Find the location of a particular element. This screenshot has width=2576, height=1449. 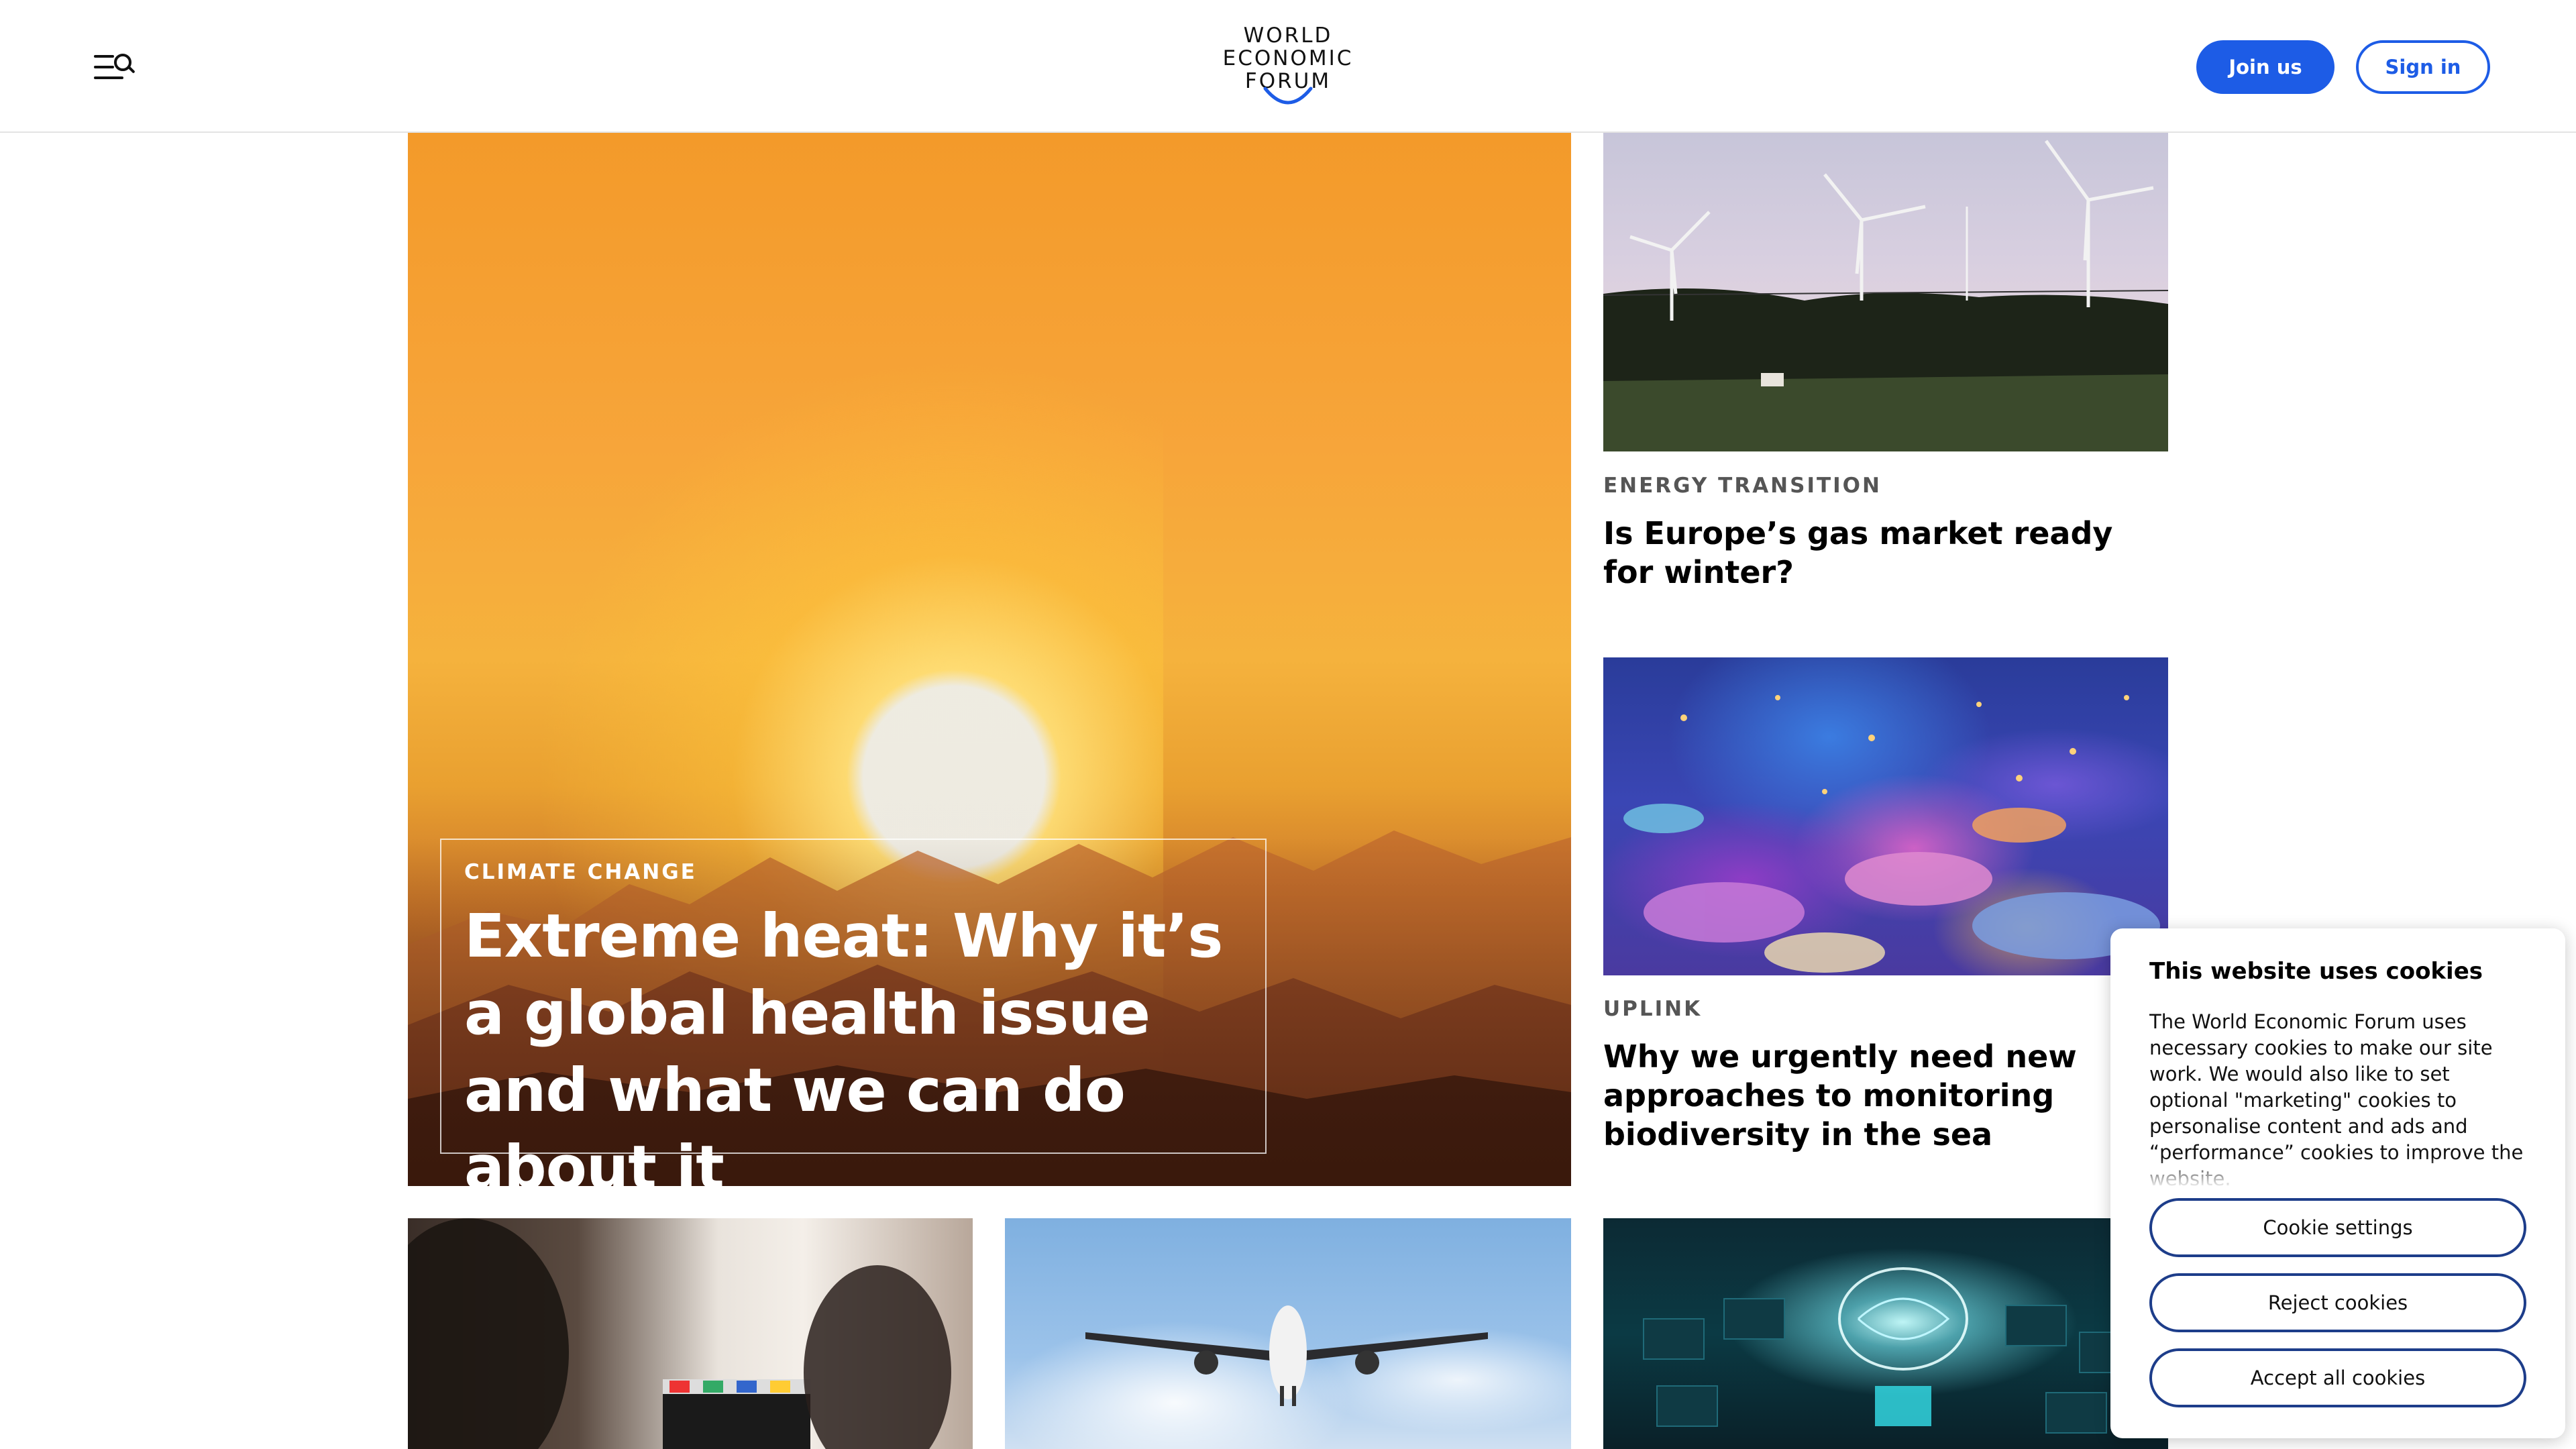

article-image-coral-reef is located at coordinates (1885, 816).